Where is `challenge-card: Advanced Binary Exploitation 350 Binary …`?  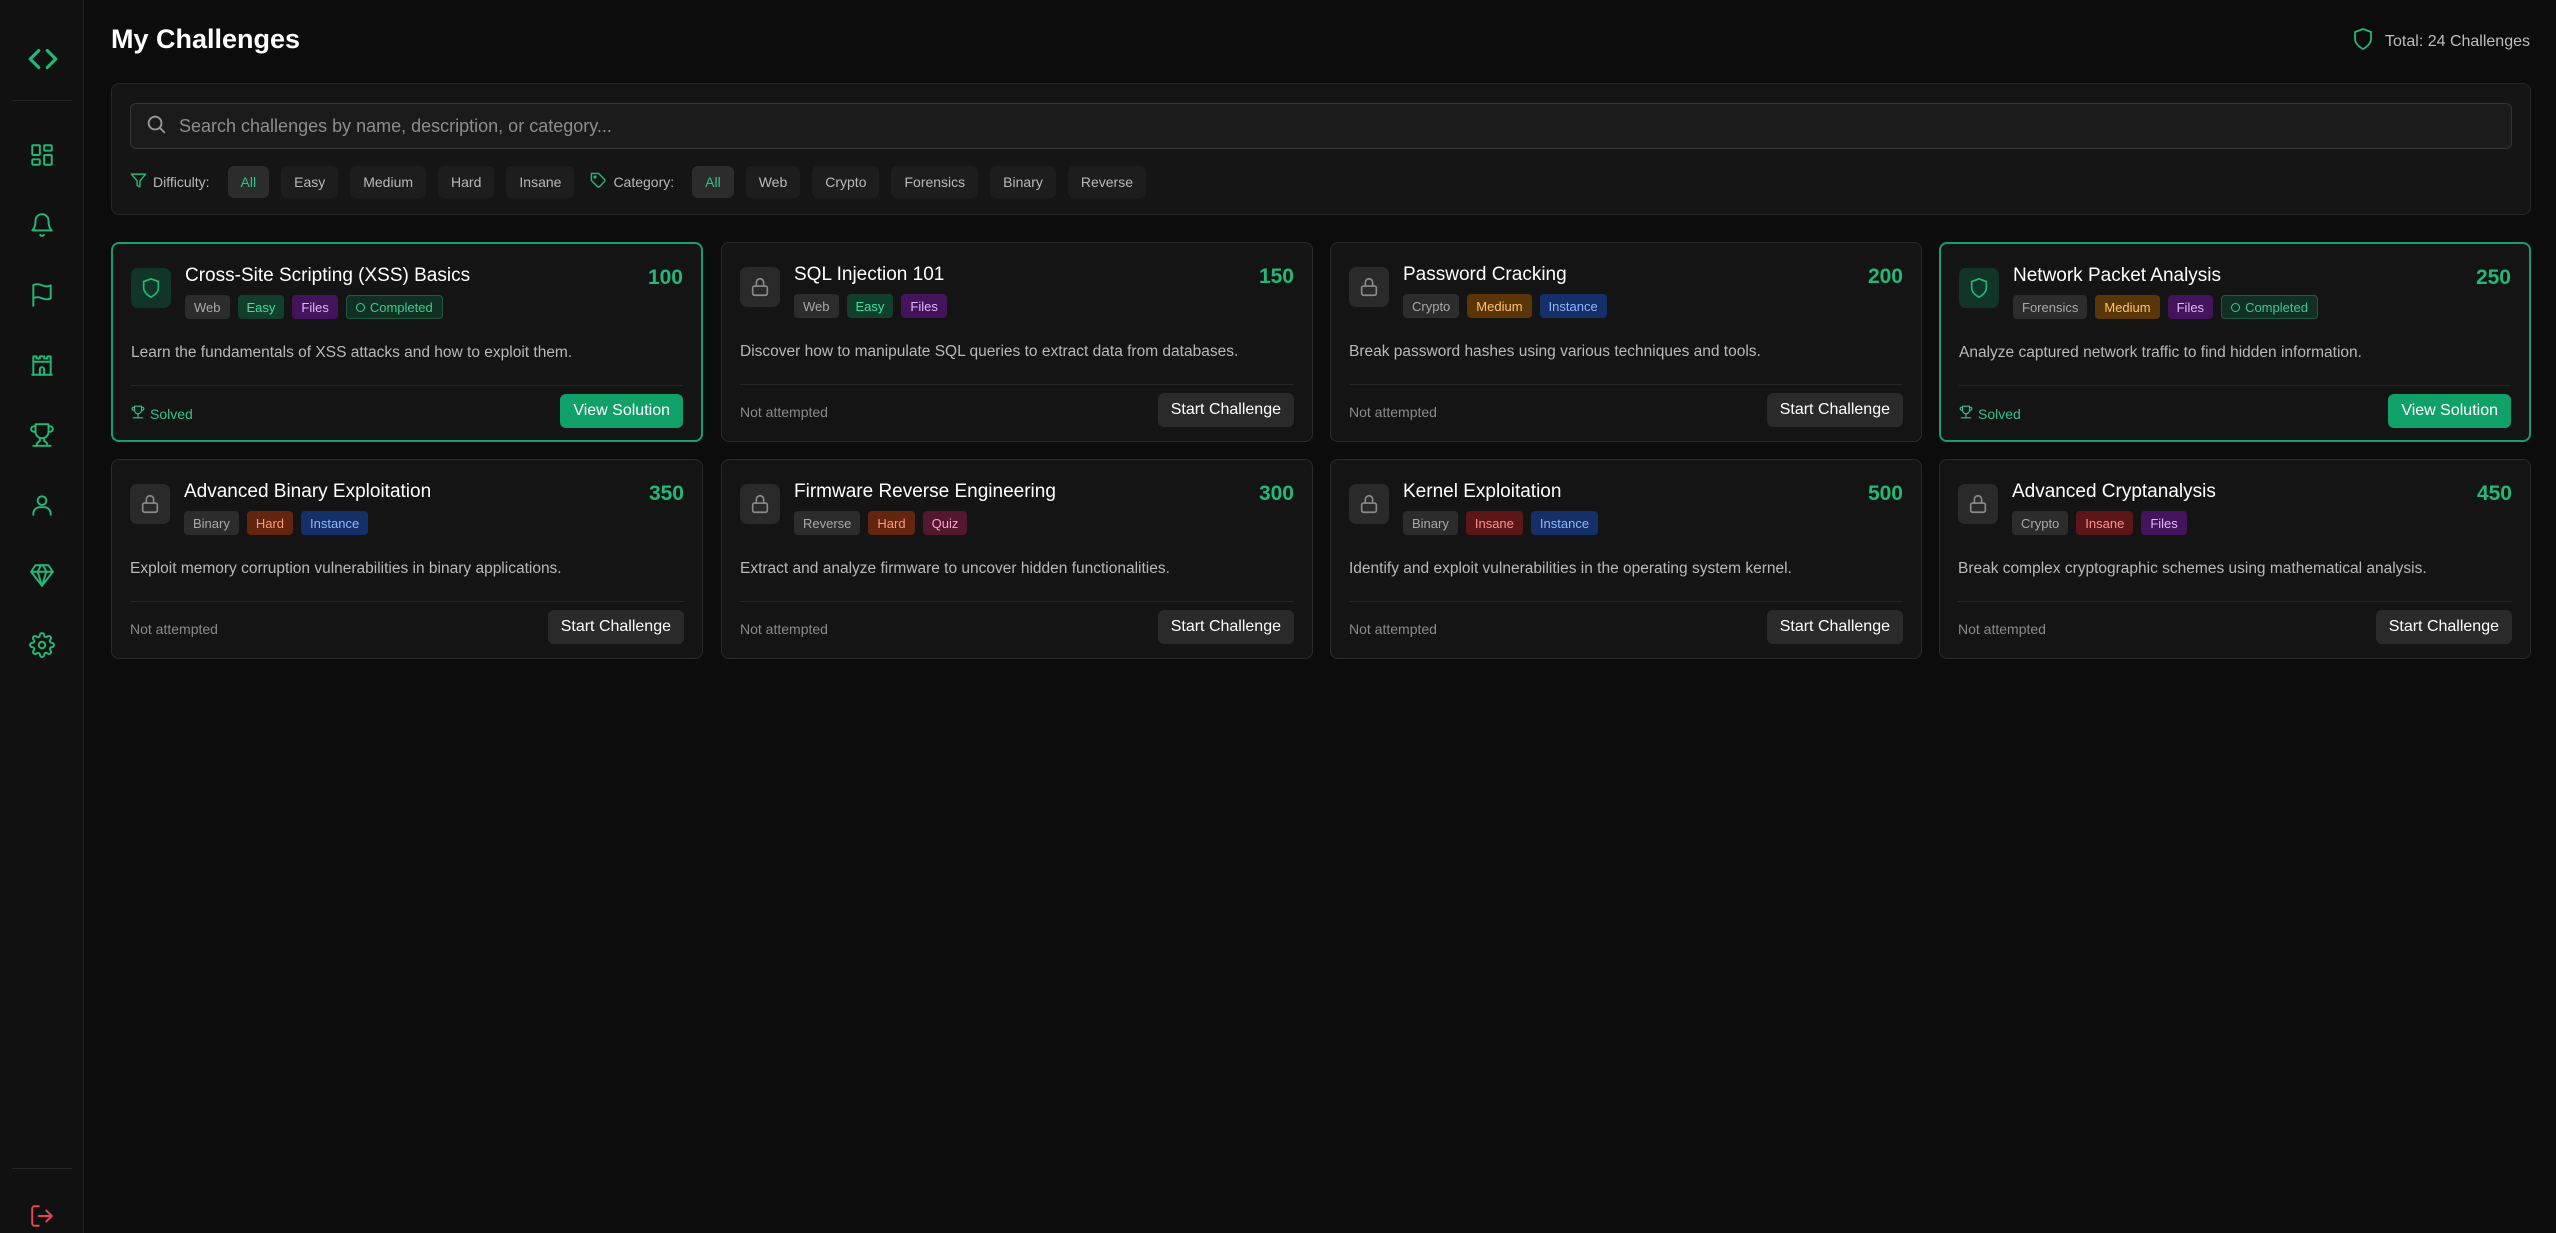 challenge-card: Advanced Binary Exploitation 350 Binary … is located at coordinates (407, 559).